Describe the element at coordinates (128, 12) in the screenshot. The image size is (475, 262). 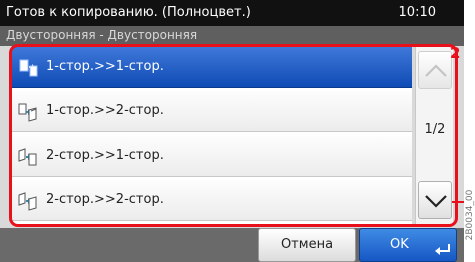
I see `status-message: Готов к копированию. (Полноцвет.)` at that location.